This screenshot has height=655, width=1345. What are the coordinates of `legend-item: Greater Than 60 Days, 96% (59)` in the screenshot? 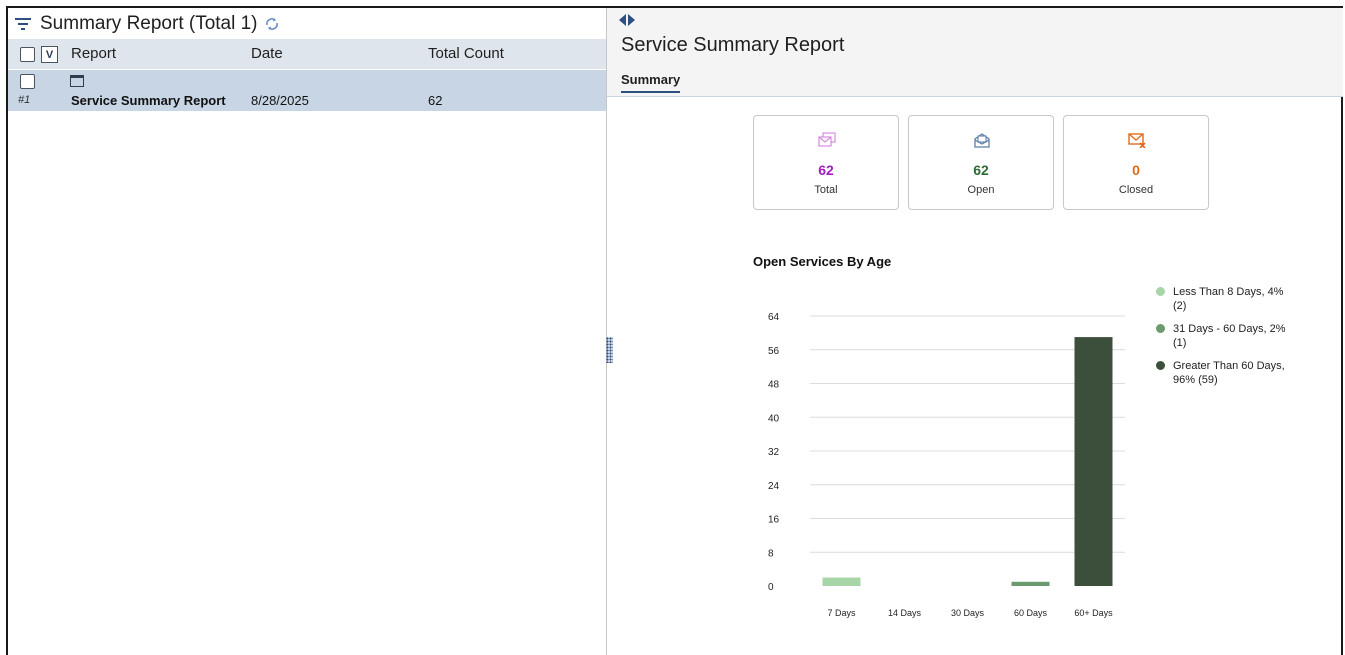 It's located at (1221, 373).